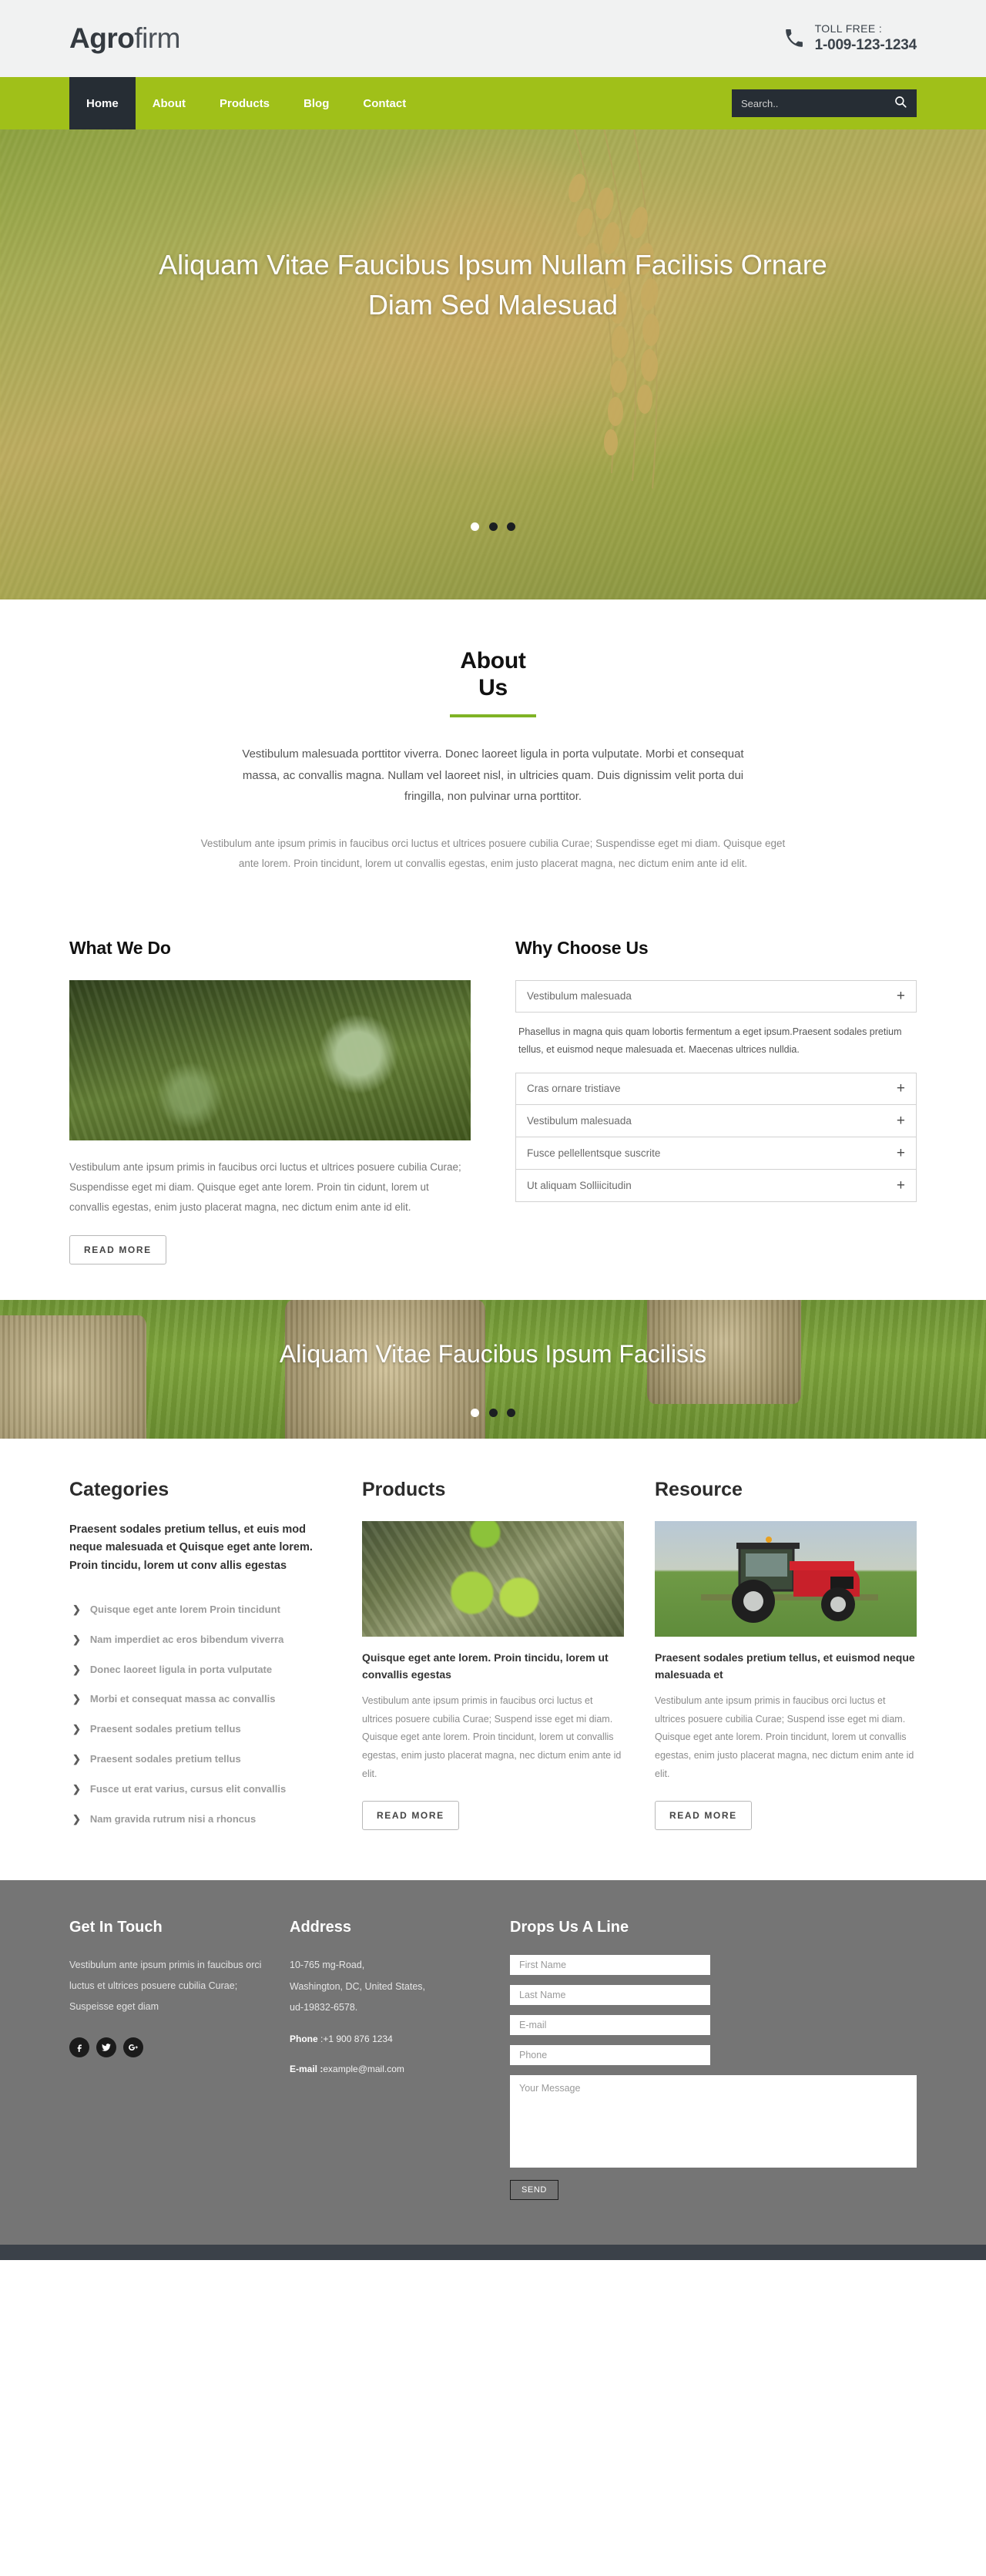 Image resolution: width=986 pixels, height=2576 pixels. Describe the element at coordinates (79, 2047) in the screenshot. I see `facebook-icon` at that location.